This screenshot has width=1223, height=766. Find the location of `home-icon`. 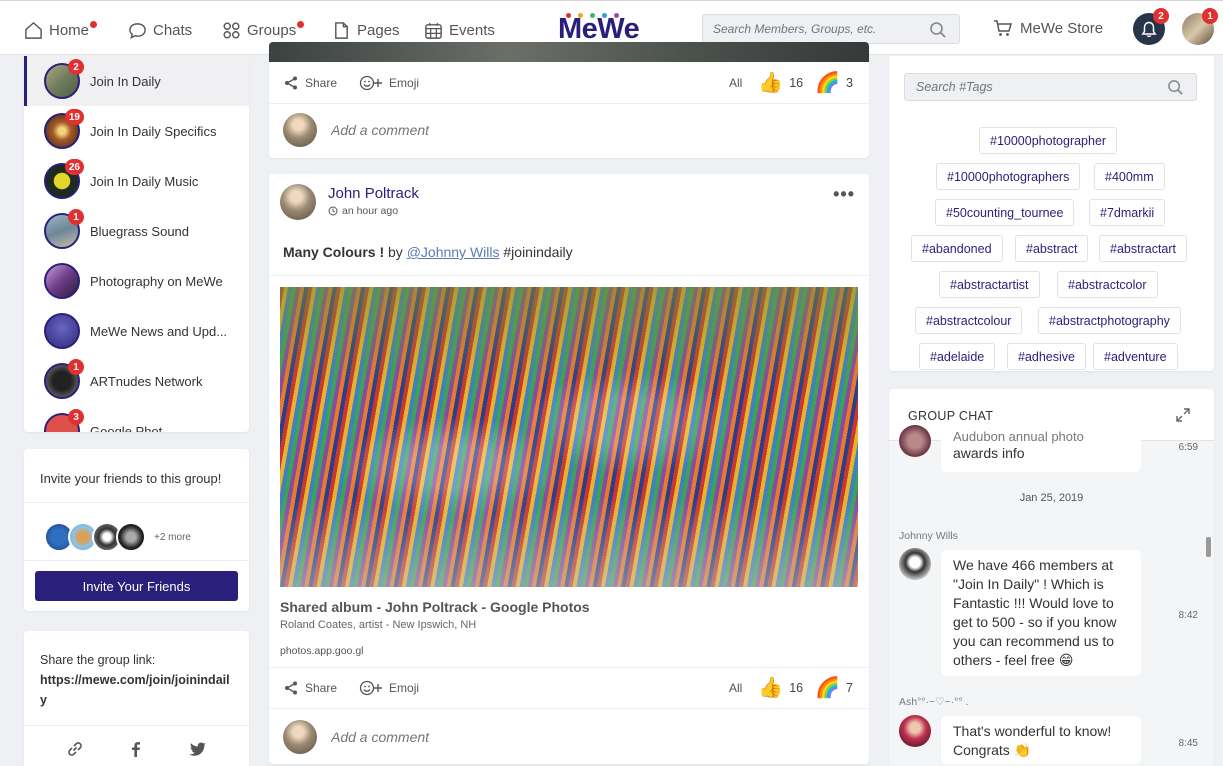

home-icon is located at coordinates (33, 30).